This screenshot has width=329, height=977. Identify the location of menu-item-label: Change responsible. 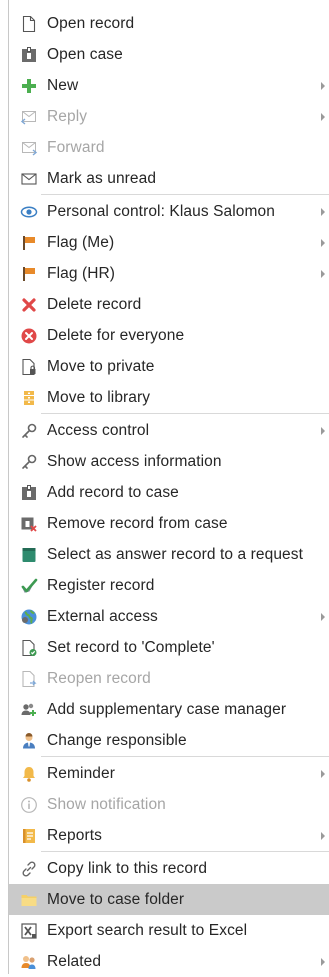
(117, 740).